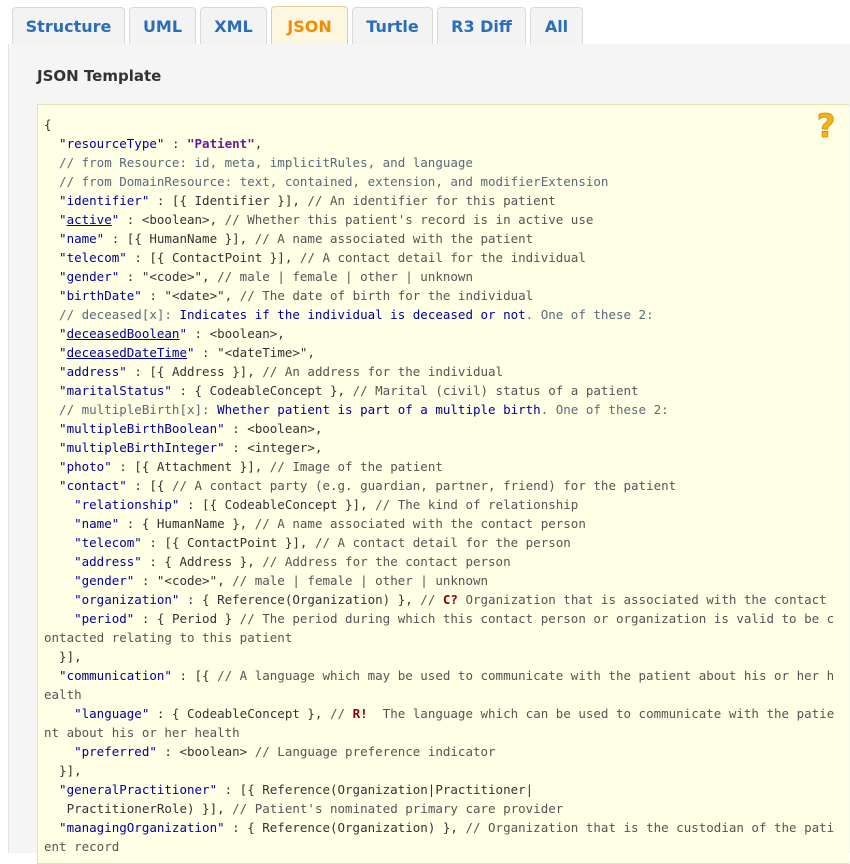 This screenshot has height=864, width=850. What do you see at coordinates (134, 447) in the screenshot?
I see `code-token: "multipleBirthInteger"` at bounding box center [134, 447].